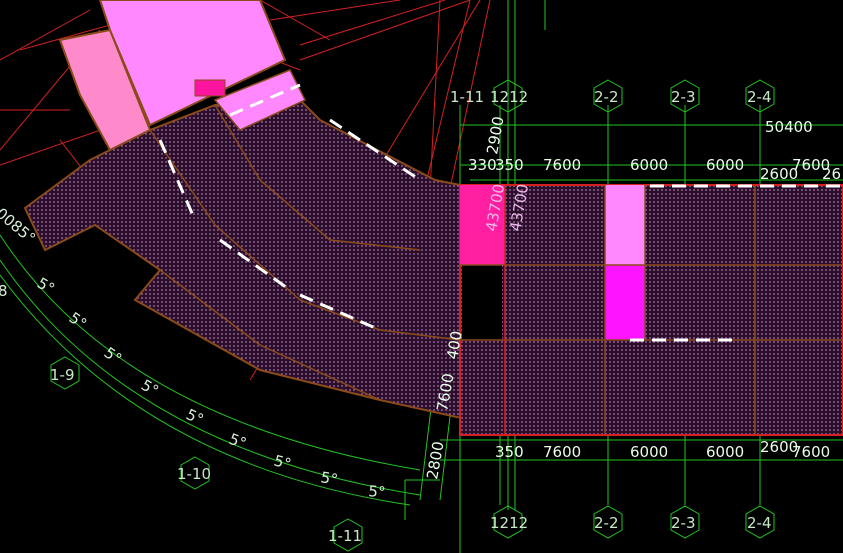  What do you see at coordinates (495, 135) in the screenshot?
I see `dim-vertical-2900: 2900` at bounding box center [495, 135].